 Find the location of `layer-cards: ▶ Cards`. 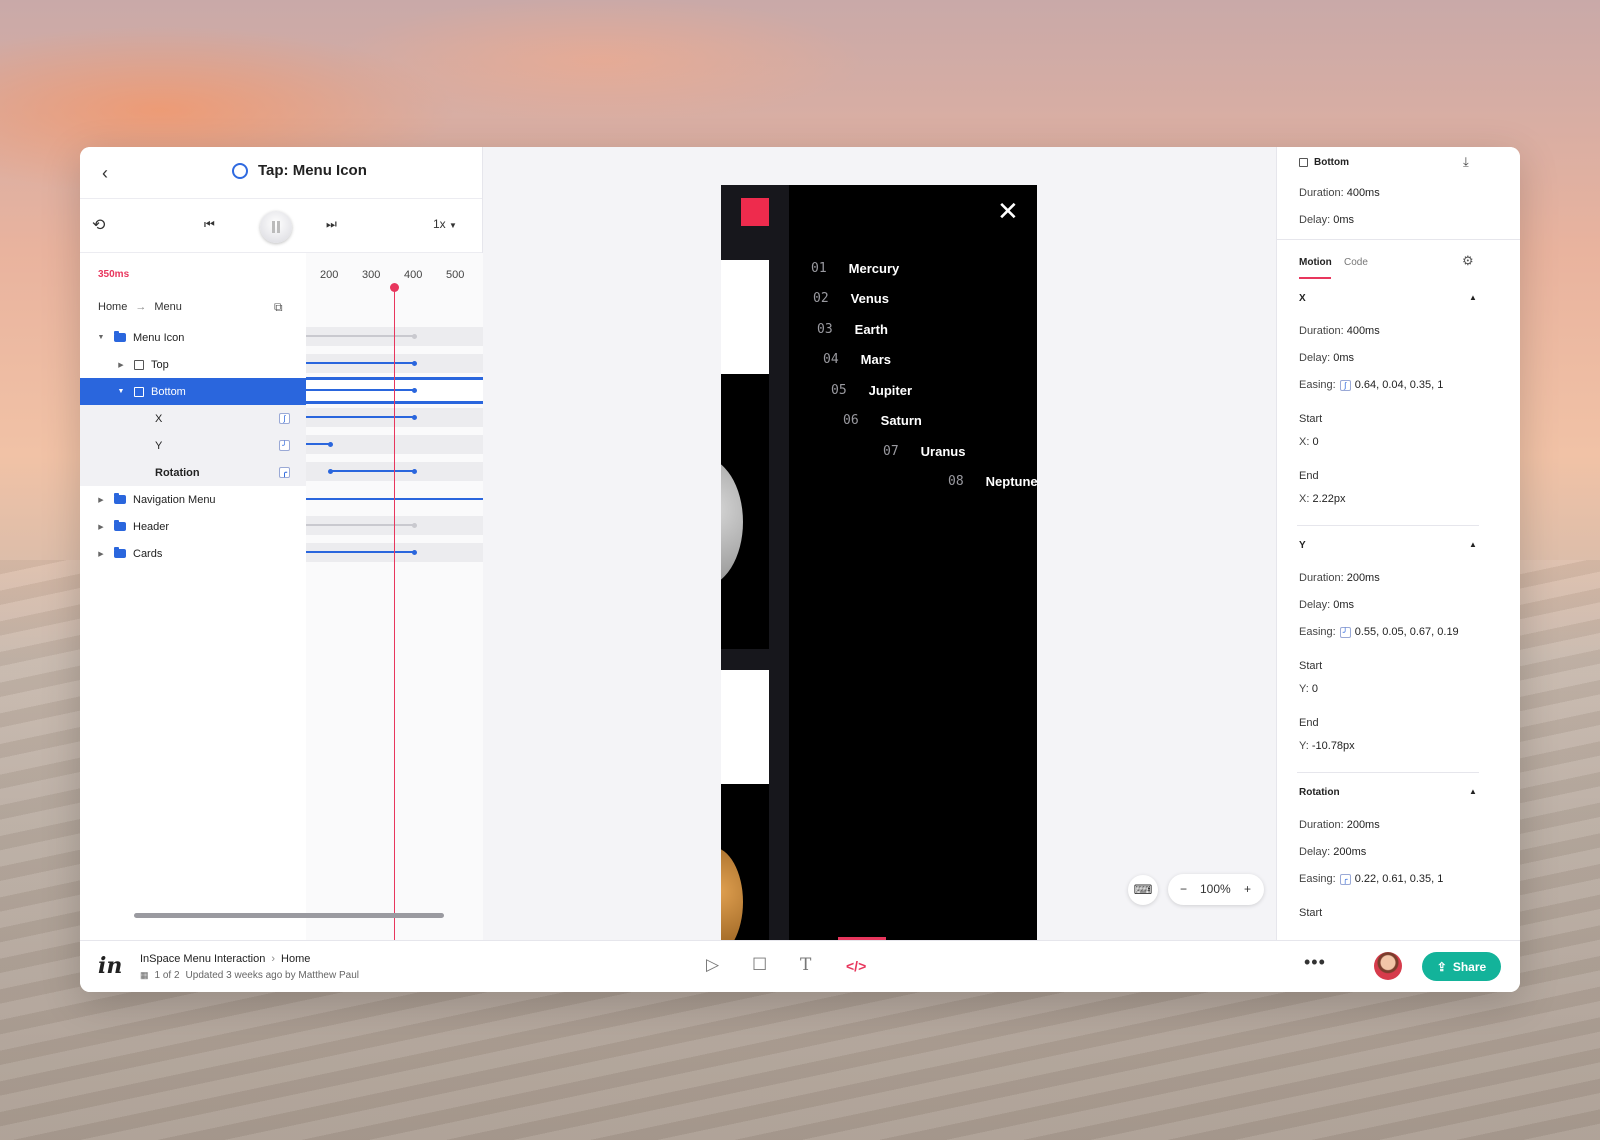

layer-cards: ▶ Cards is located at coordinates (193, 553).